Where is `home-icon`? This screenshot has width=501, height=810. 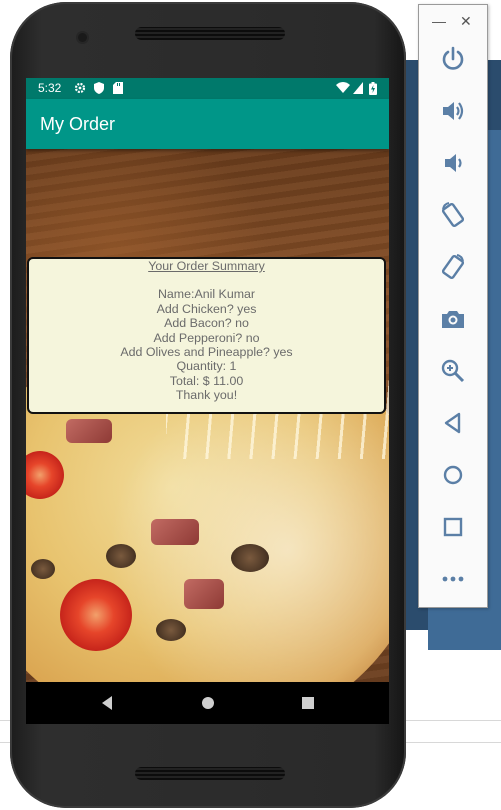
home-icon is located at coordinates (208, 705).